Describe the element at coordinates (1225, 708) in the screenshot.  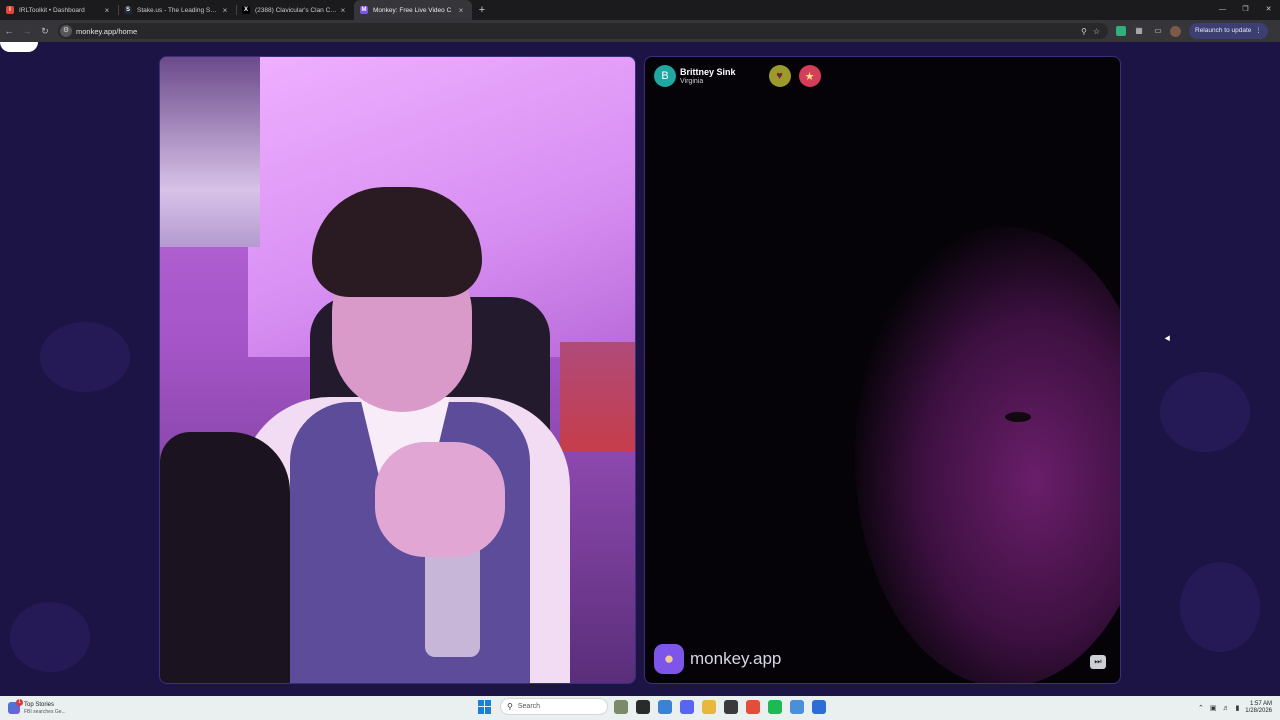
I see `volume-icon: ♬` at that location.